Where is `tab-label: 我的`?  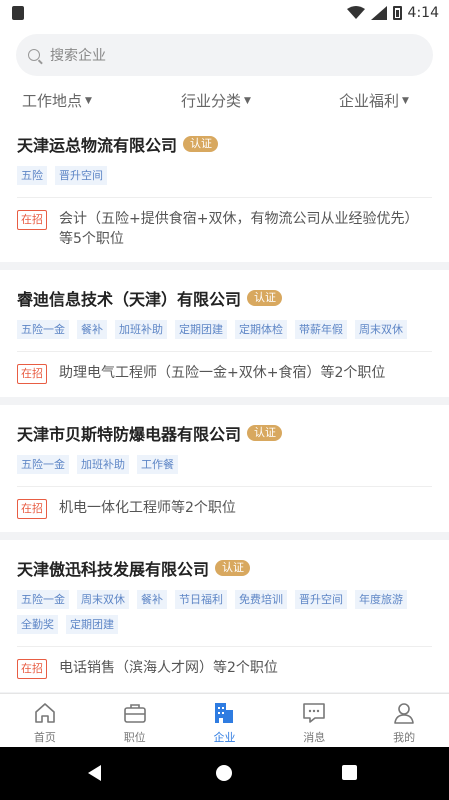 tab-label: 我的 is located at coordinates (404, 737).